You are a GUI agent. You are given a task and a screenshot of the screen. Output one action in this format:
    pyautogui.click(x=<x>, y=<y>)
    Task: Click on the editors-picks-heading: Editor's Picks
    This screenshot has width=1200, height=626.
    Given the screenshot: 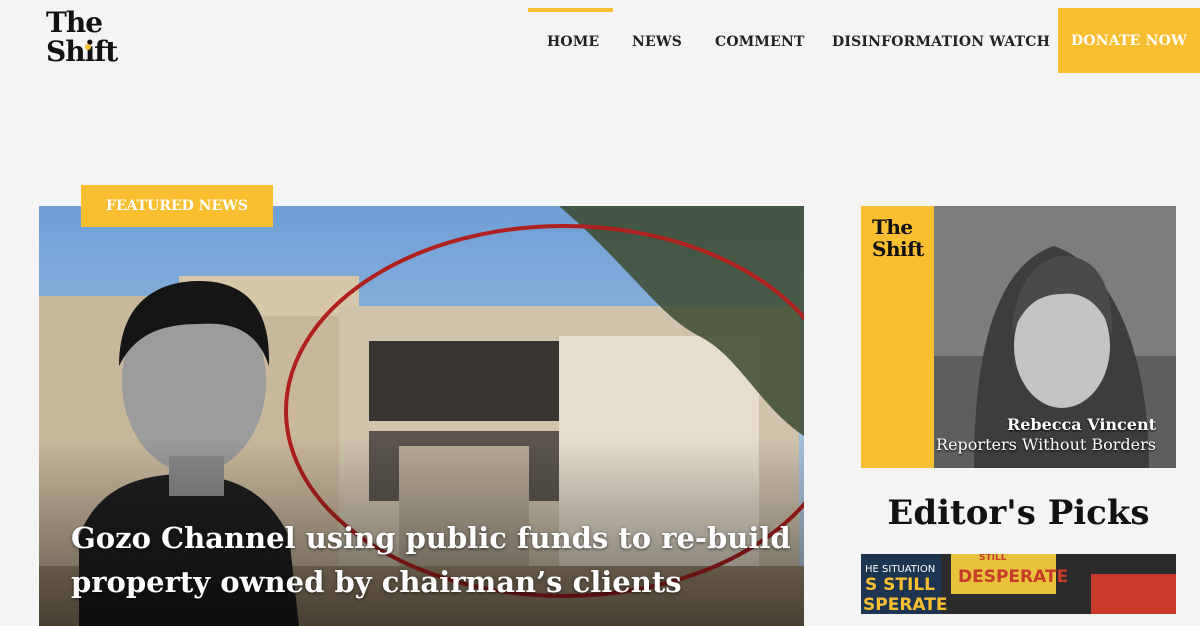 What is the action you would take?
    pyautogui.click(x=1018, y=513)
    